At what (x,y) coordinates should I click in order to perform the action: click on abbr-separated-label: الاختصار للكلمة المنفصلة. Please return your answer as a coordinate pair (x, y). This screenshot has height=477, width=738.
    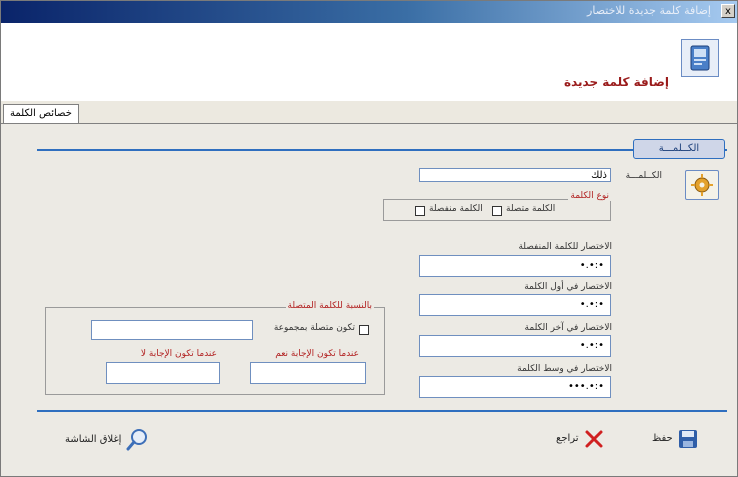
    Looking at the image, I should click on (565, 247).